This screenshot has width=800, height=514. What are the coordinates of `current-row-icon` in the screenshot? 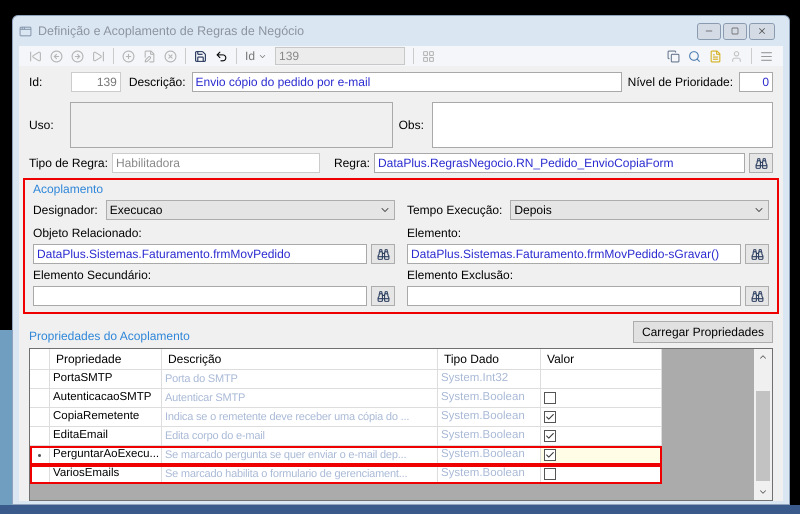 It's located at (39, 455).